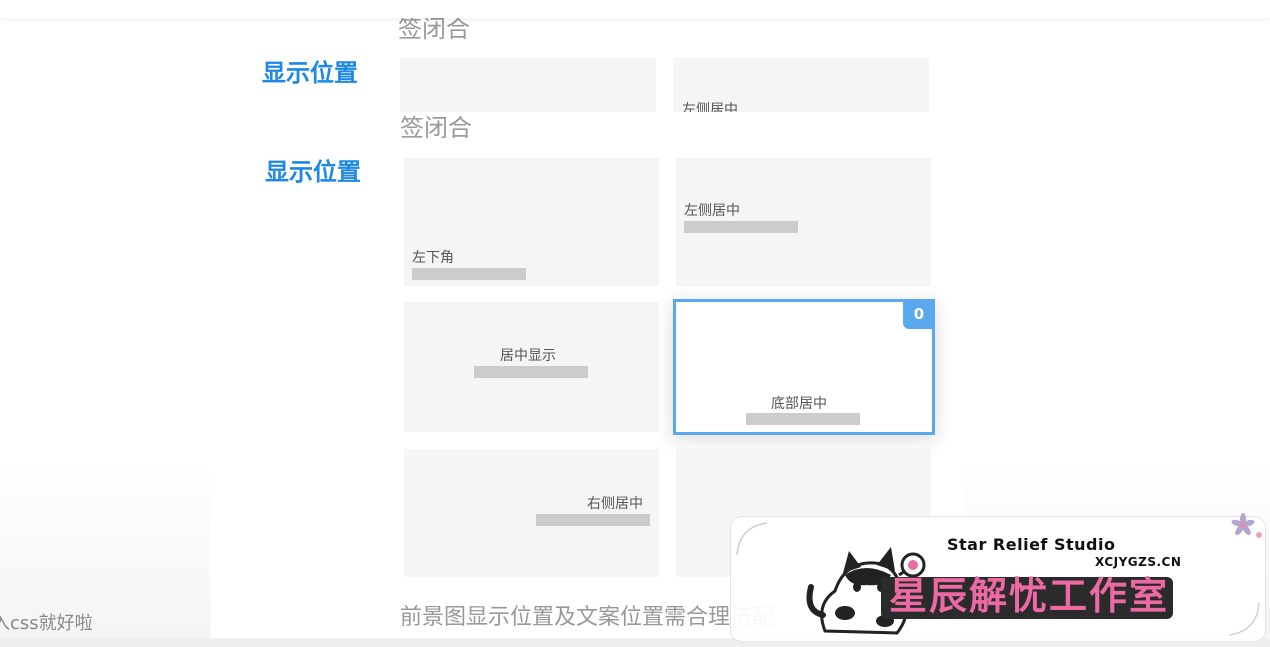 This screenshot has width=1270, height=647. Describe the element at coordinates (635, 9) in the screenshot. I see `top-bar` at that location.